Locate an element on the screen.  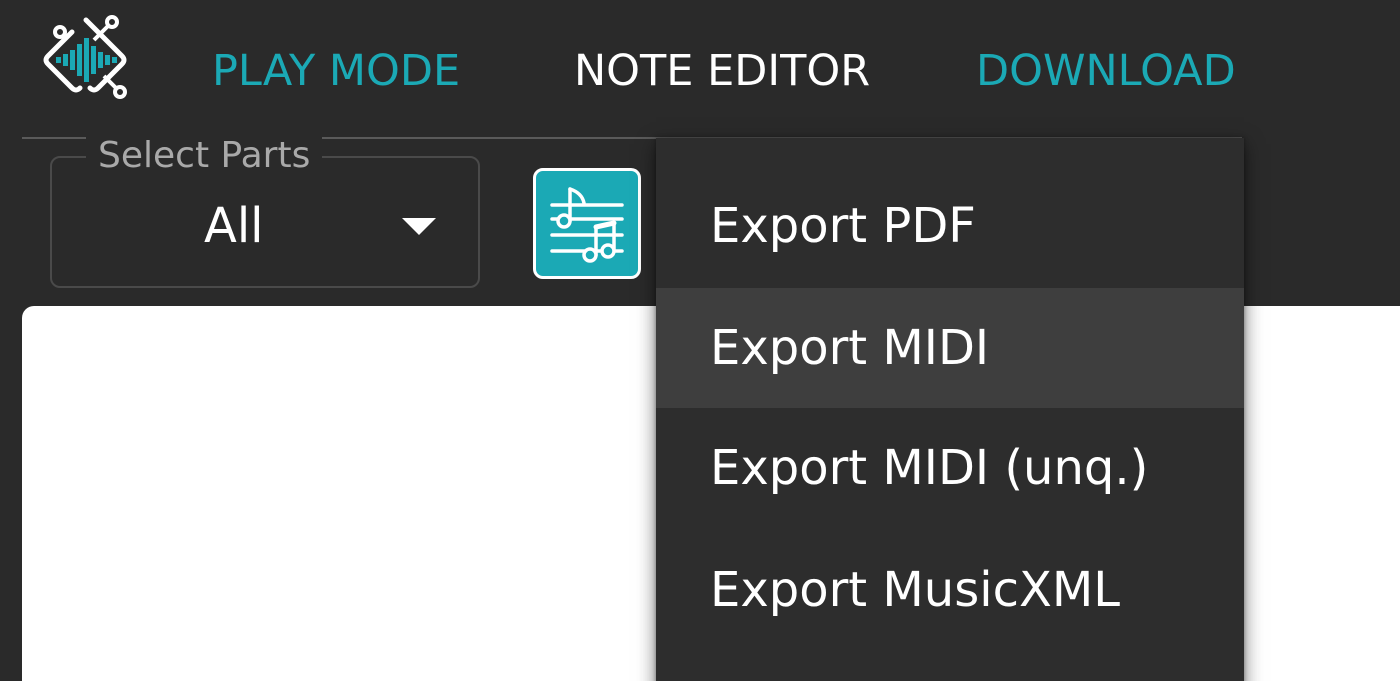
tab-play-mode: PLAY MODE is located at coordinates (336, 71).